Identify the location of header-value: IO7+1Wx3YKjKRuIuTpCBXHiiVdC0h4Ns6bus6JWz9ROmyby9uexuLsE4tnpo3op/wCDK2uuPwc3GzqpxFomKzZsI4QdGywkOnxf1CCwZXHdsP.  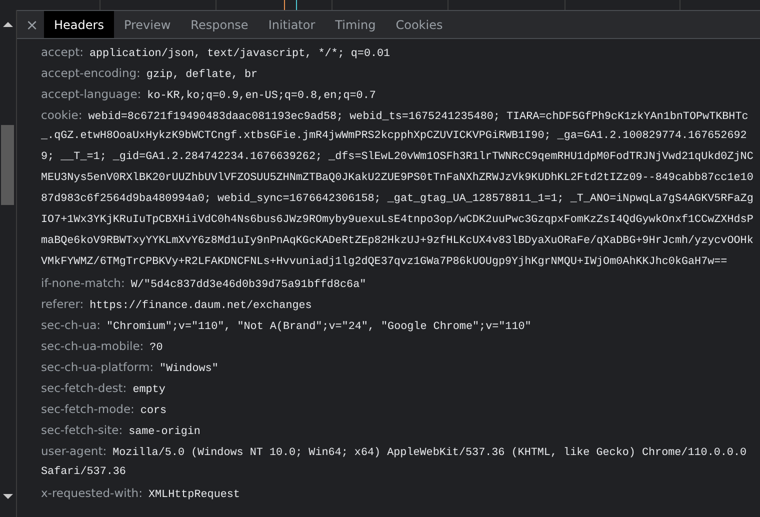
(397, 220).